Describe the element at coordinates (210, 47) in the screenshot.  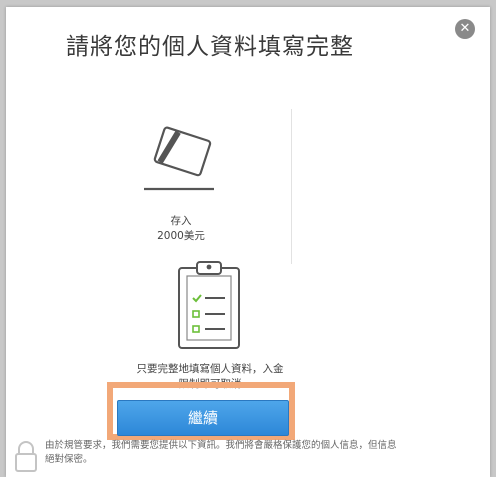
I see `dialog-title: 請將您的個人資料填寫完整` at that location.